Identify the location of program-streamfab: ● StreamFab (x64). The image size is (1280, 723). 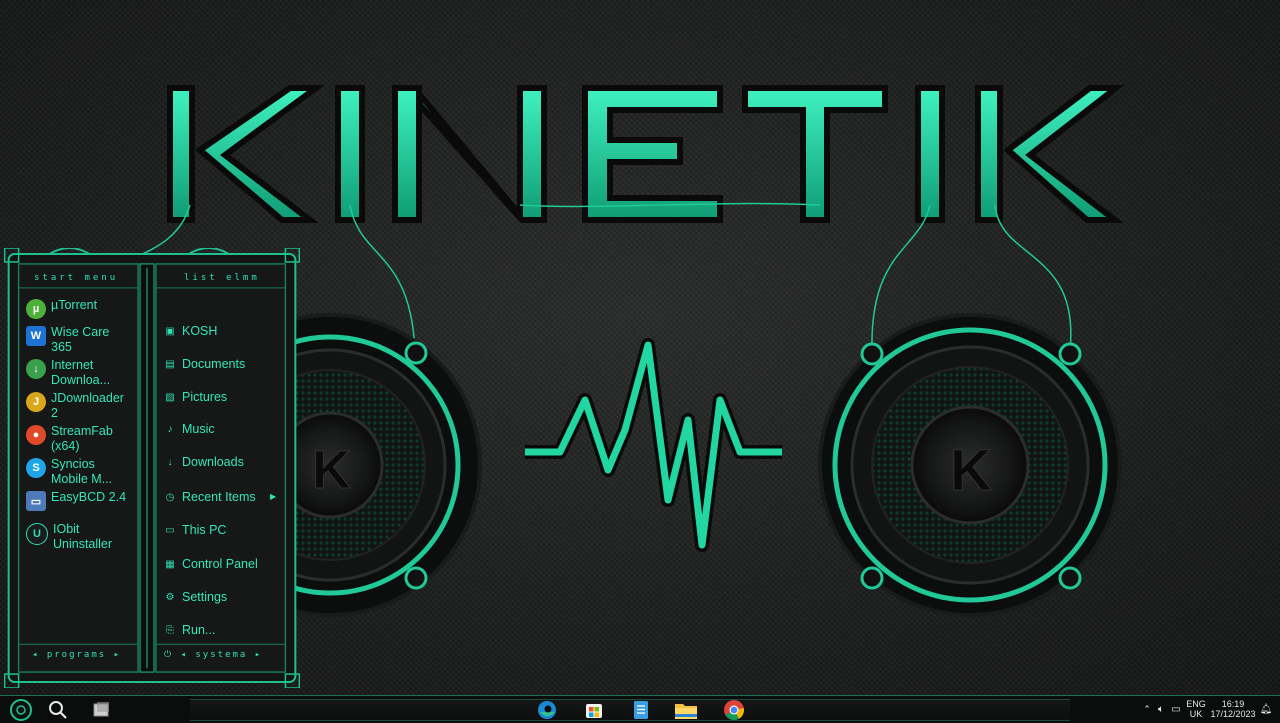
(78, 438).